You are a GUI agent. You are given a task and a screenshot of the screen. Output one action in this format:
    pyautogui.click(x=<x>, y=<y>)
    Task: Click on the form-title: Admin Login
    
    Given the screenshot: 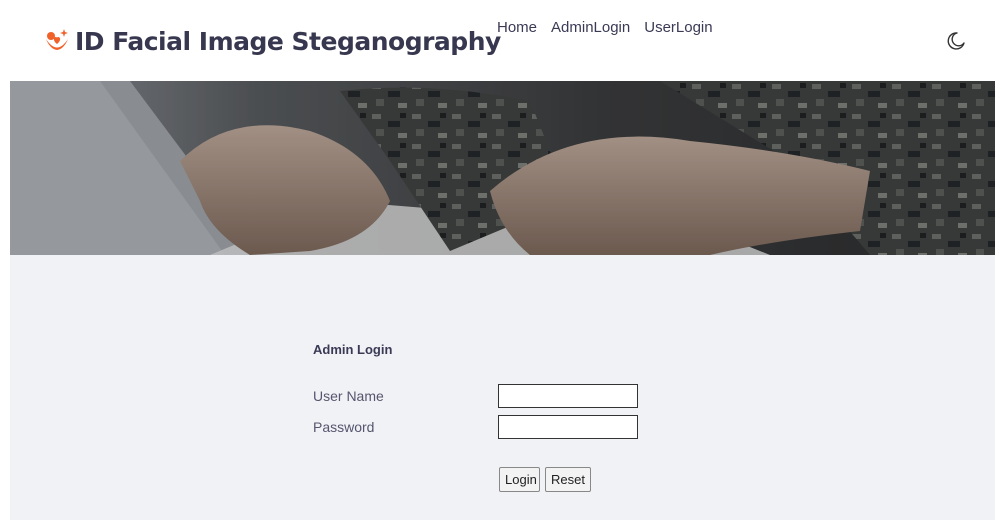 What is the action you would take?
    pyautogui.click(x=353, y=349)
    